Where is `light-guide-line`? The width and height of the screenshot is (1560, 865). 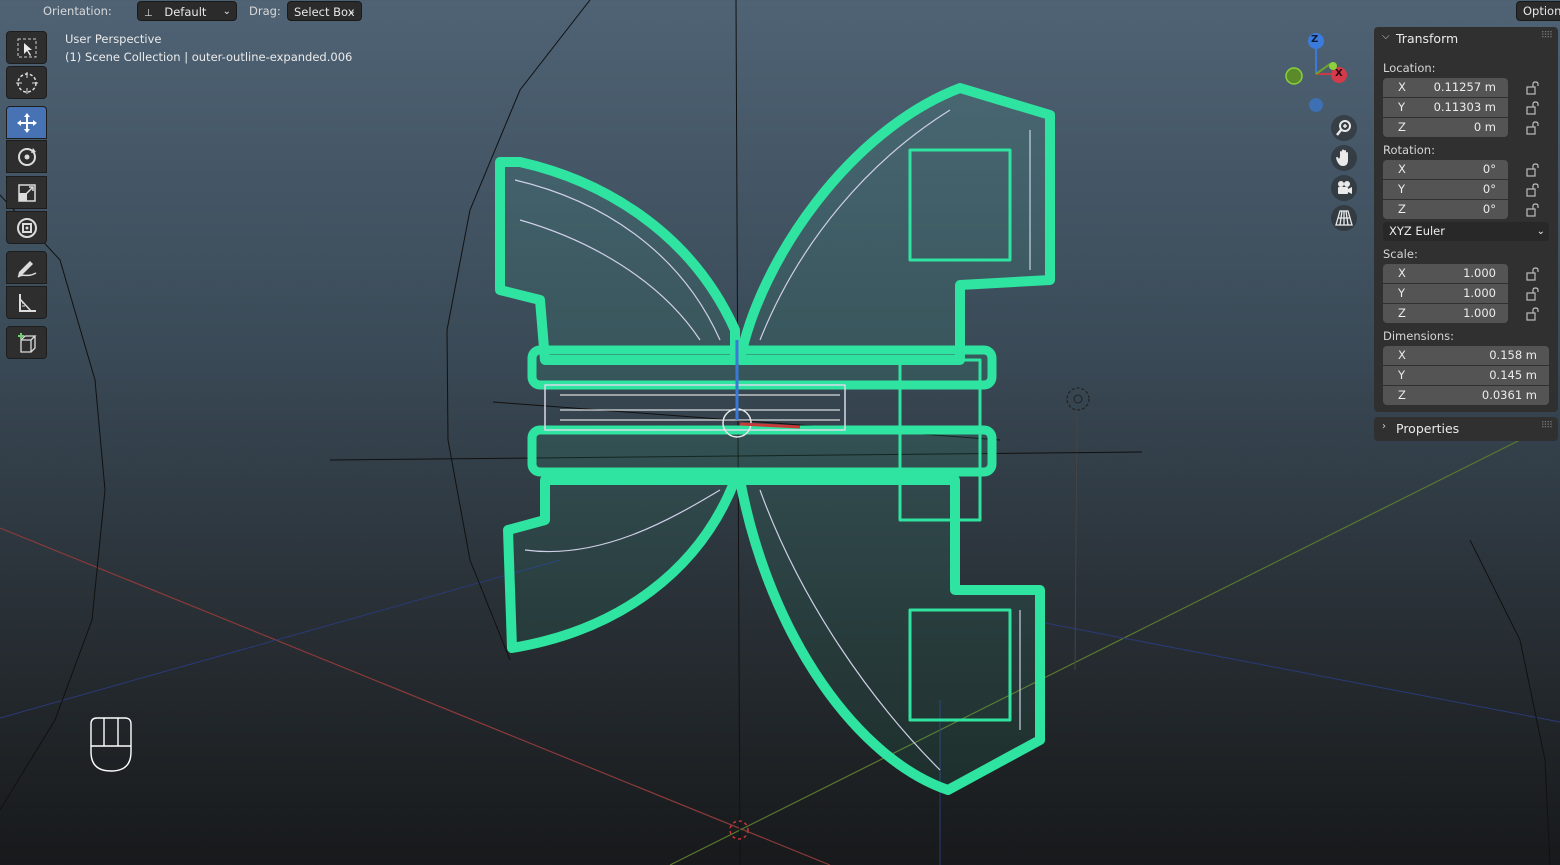
light-guide-line is located at coordinates (1076, 540).